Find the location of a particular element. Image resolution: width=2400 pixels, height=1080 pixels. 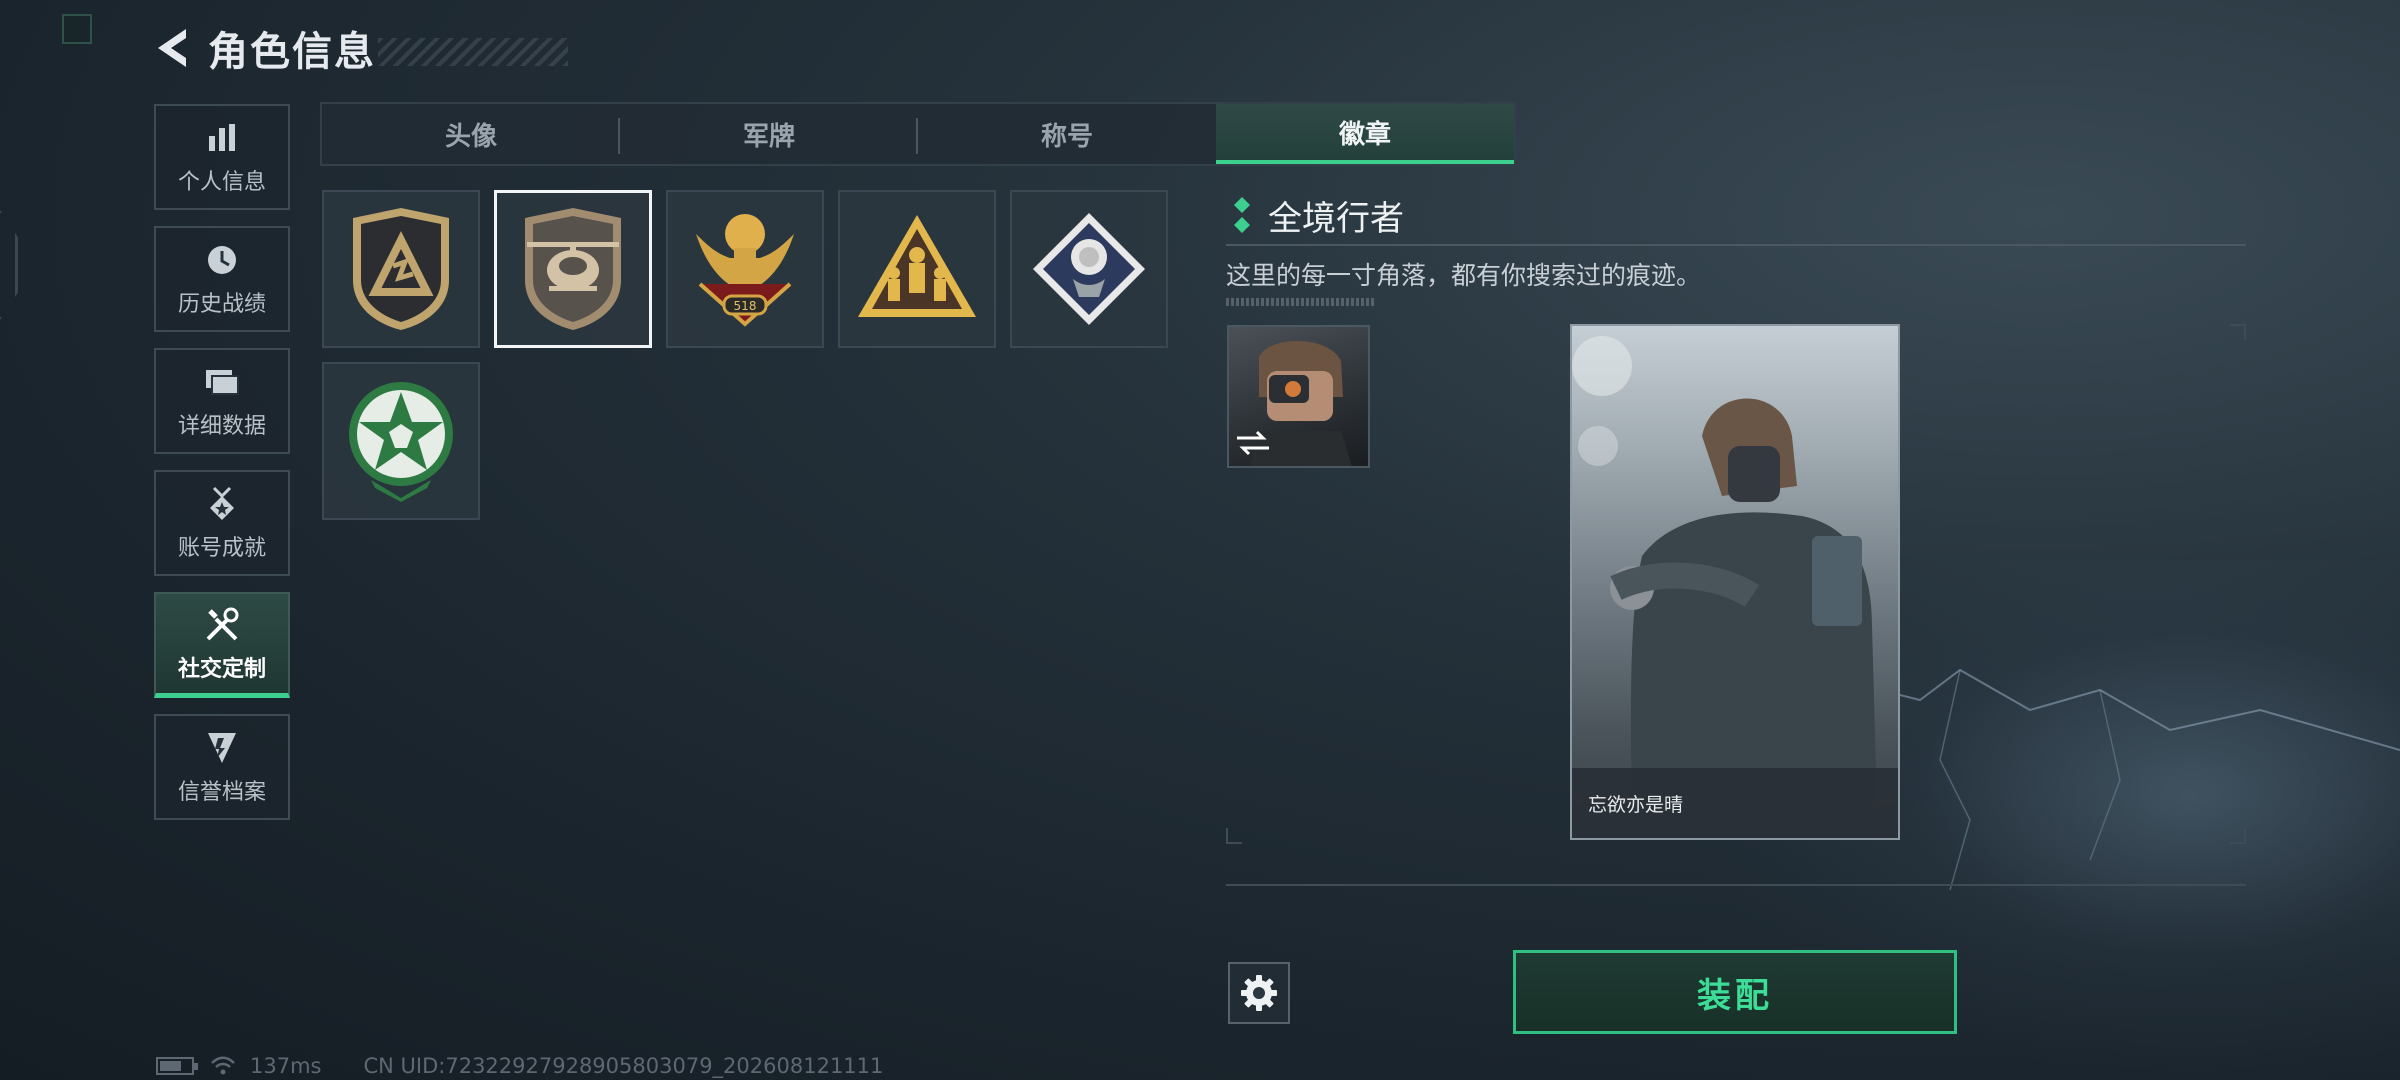

green-star-badge-icon is located at coordinates (401, 442).